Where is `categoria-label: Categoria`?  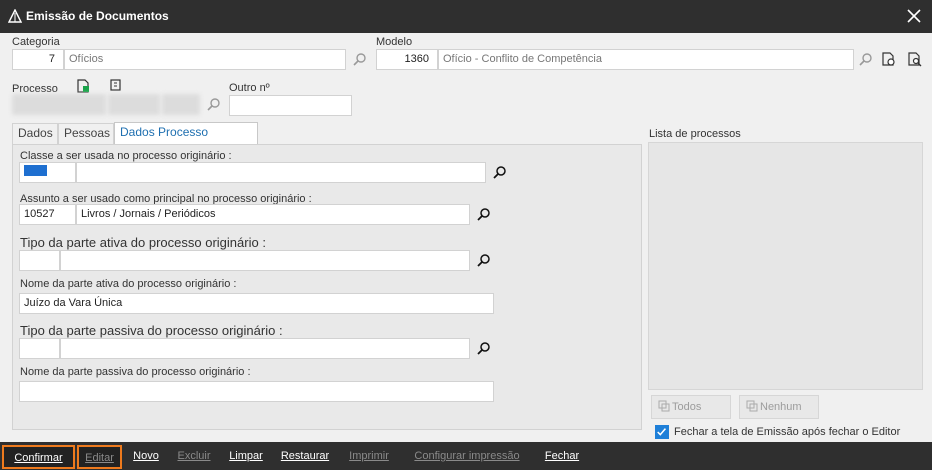
categoria-label: Categoria is located at coordinates (36, 42).